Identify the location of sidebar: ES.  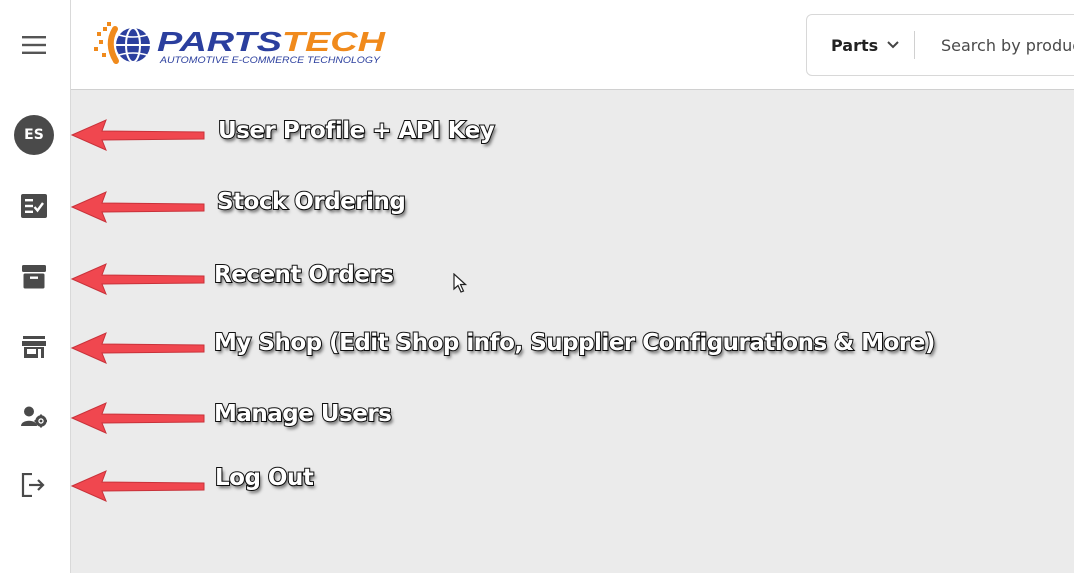
(35, 286).